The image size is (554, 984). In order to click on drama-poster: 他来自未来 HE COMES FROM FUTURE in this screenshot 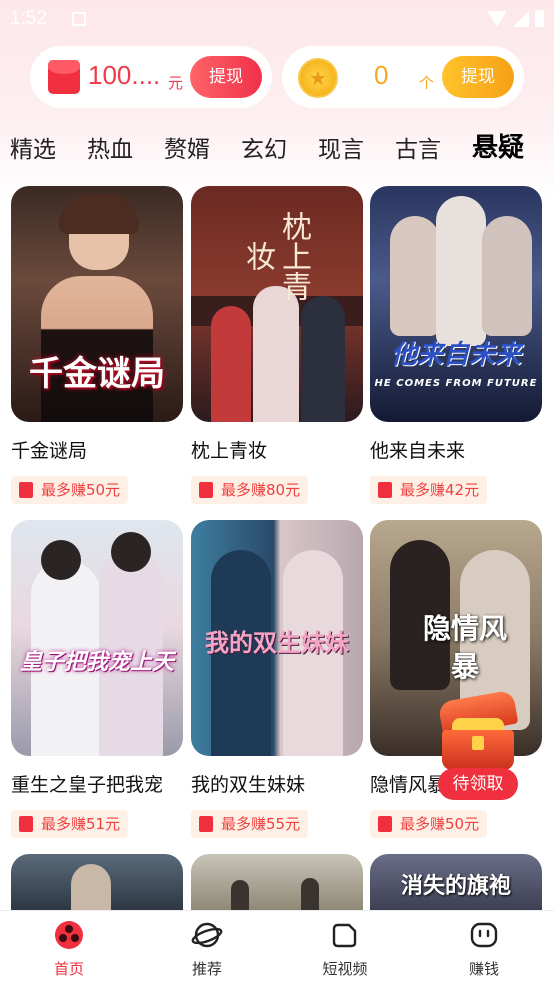, I will do `click(456, 304)`.